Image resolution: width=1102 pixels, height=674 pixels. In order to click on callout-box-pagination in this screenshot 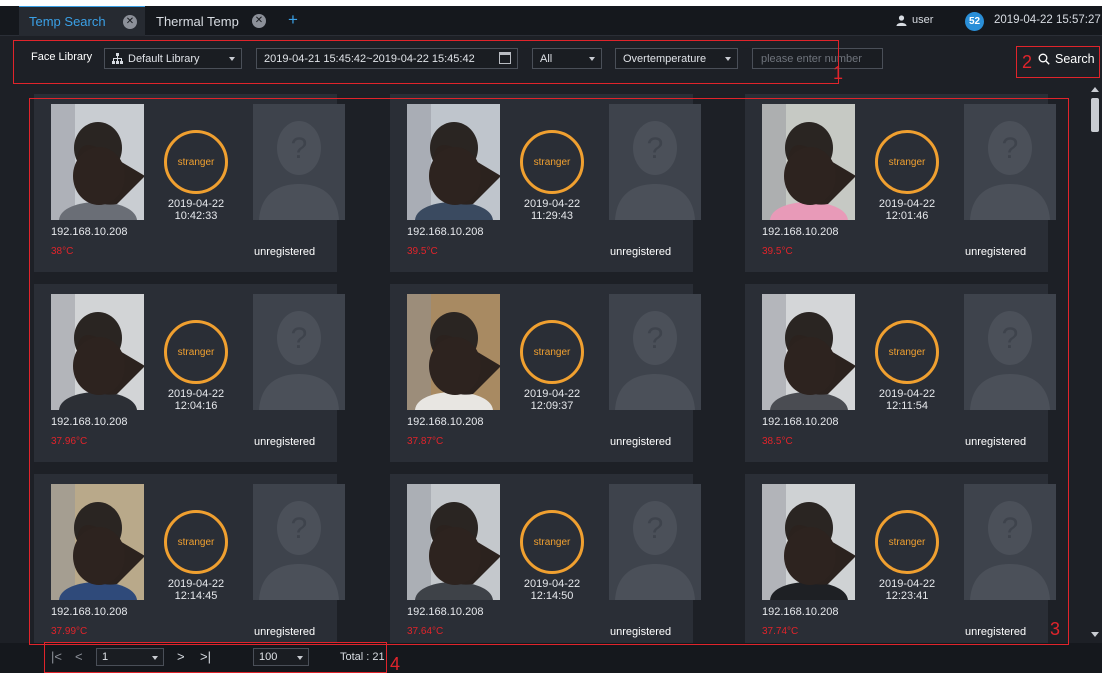, I will do `click(215, 657)`.